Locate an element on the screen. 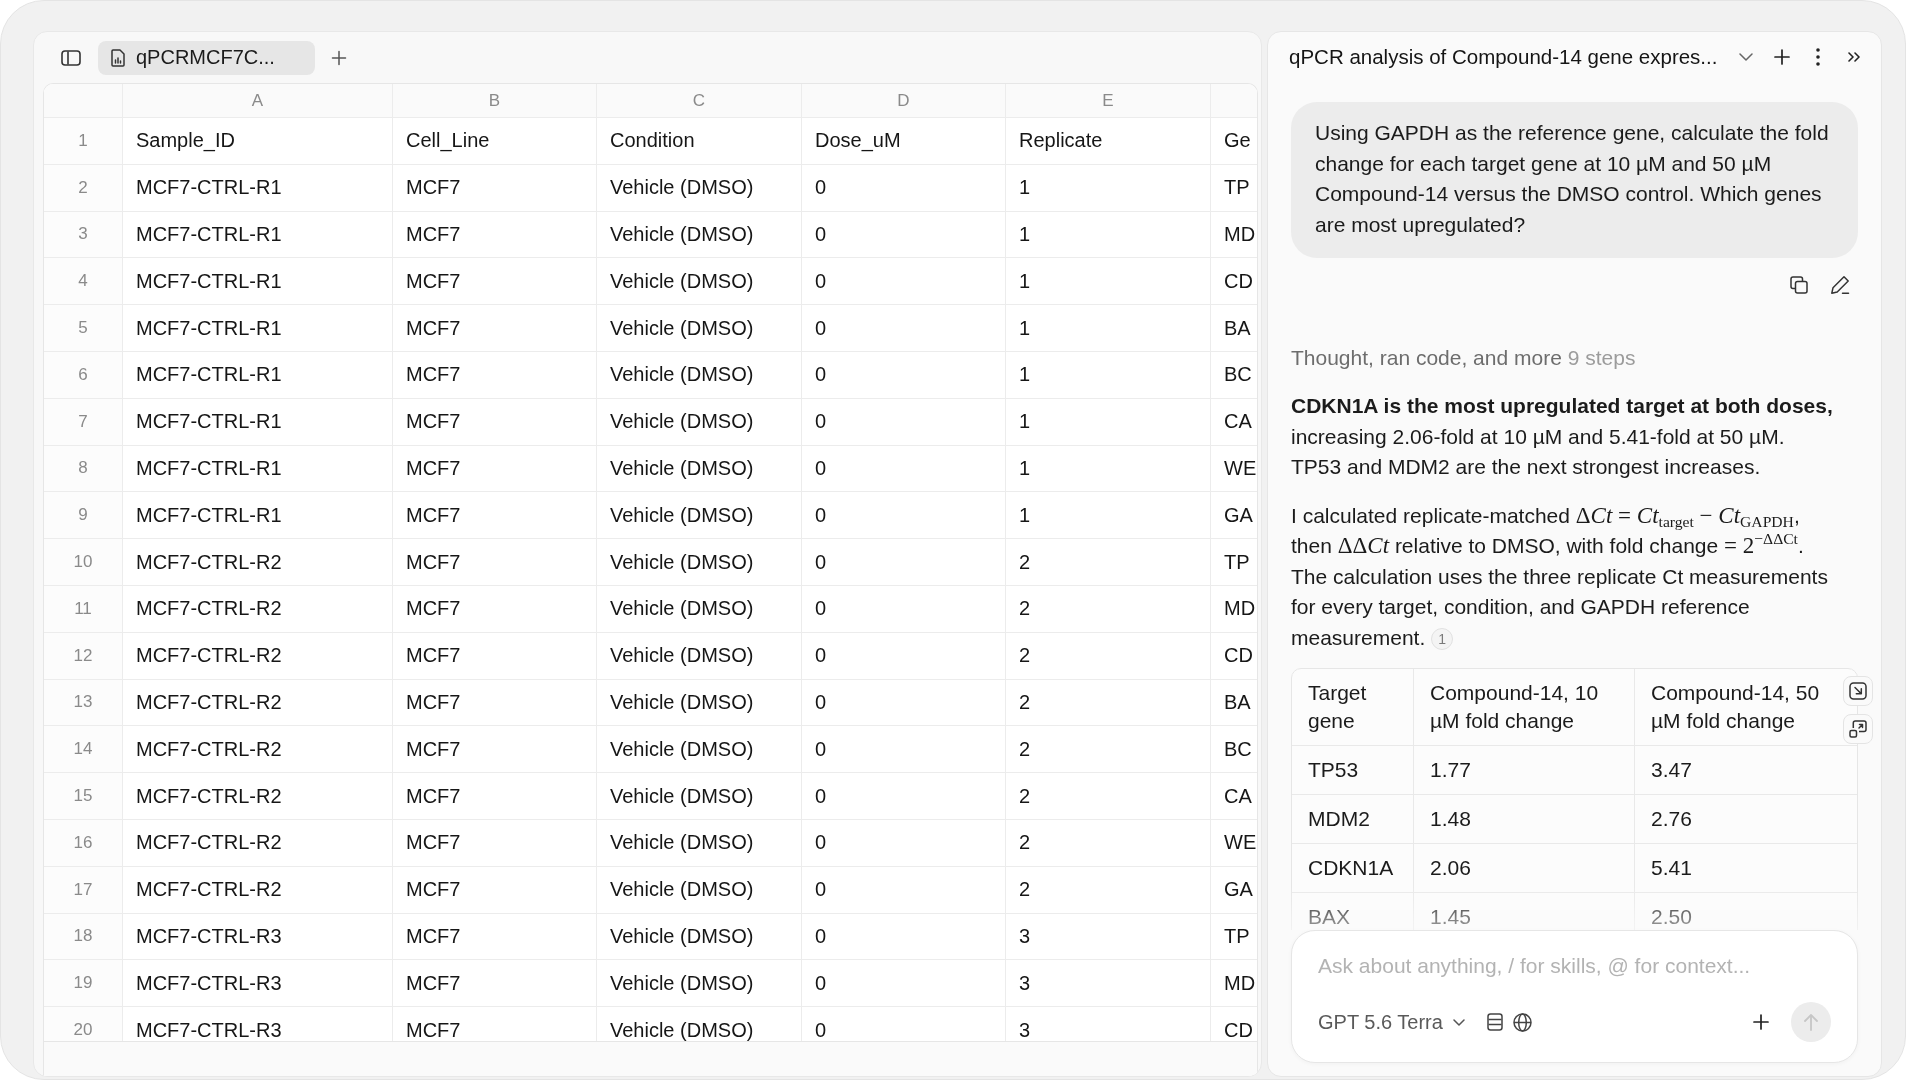  row-number: 2 is located at coordinates (83, 188).